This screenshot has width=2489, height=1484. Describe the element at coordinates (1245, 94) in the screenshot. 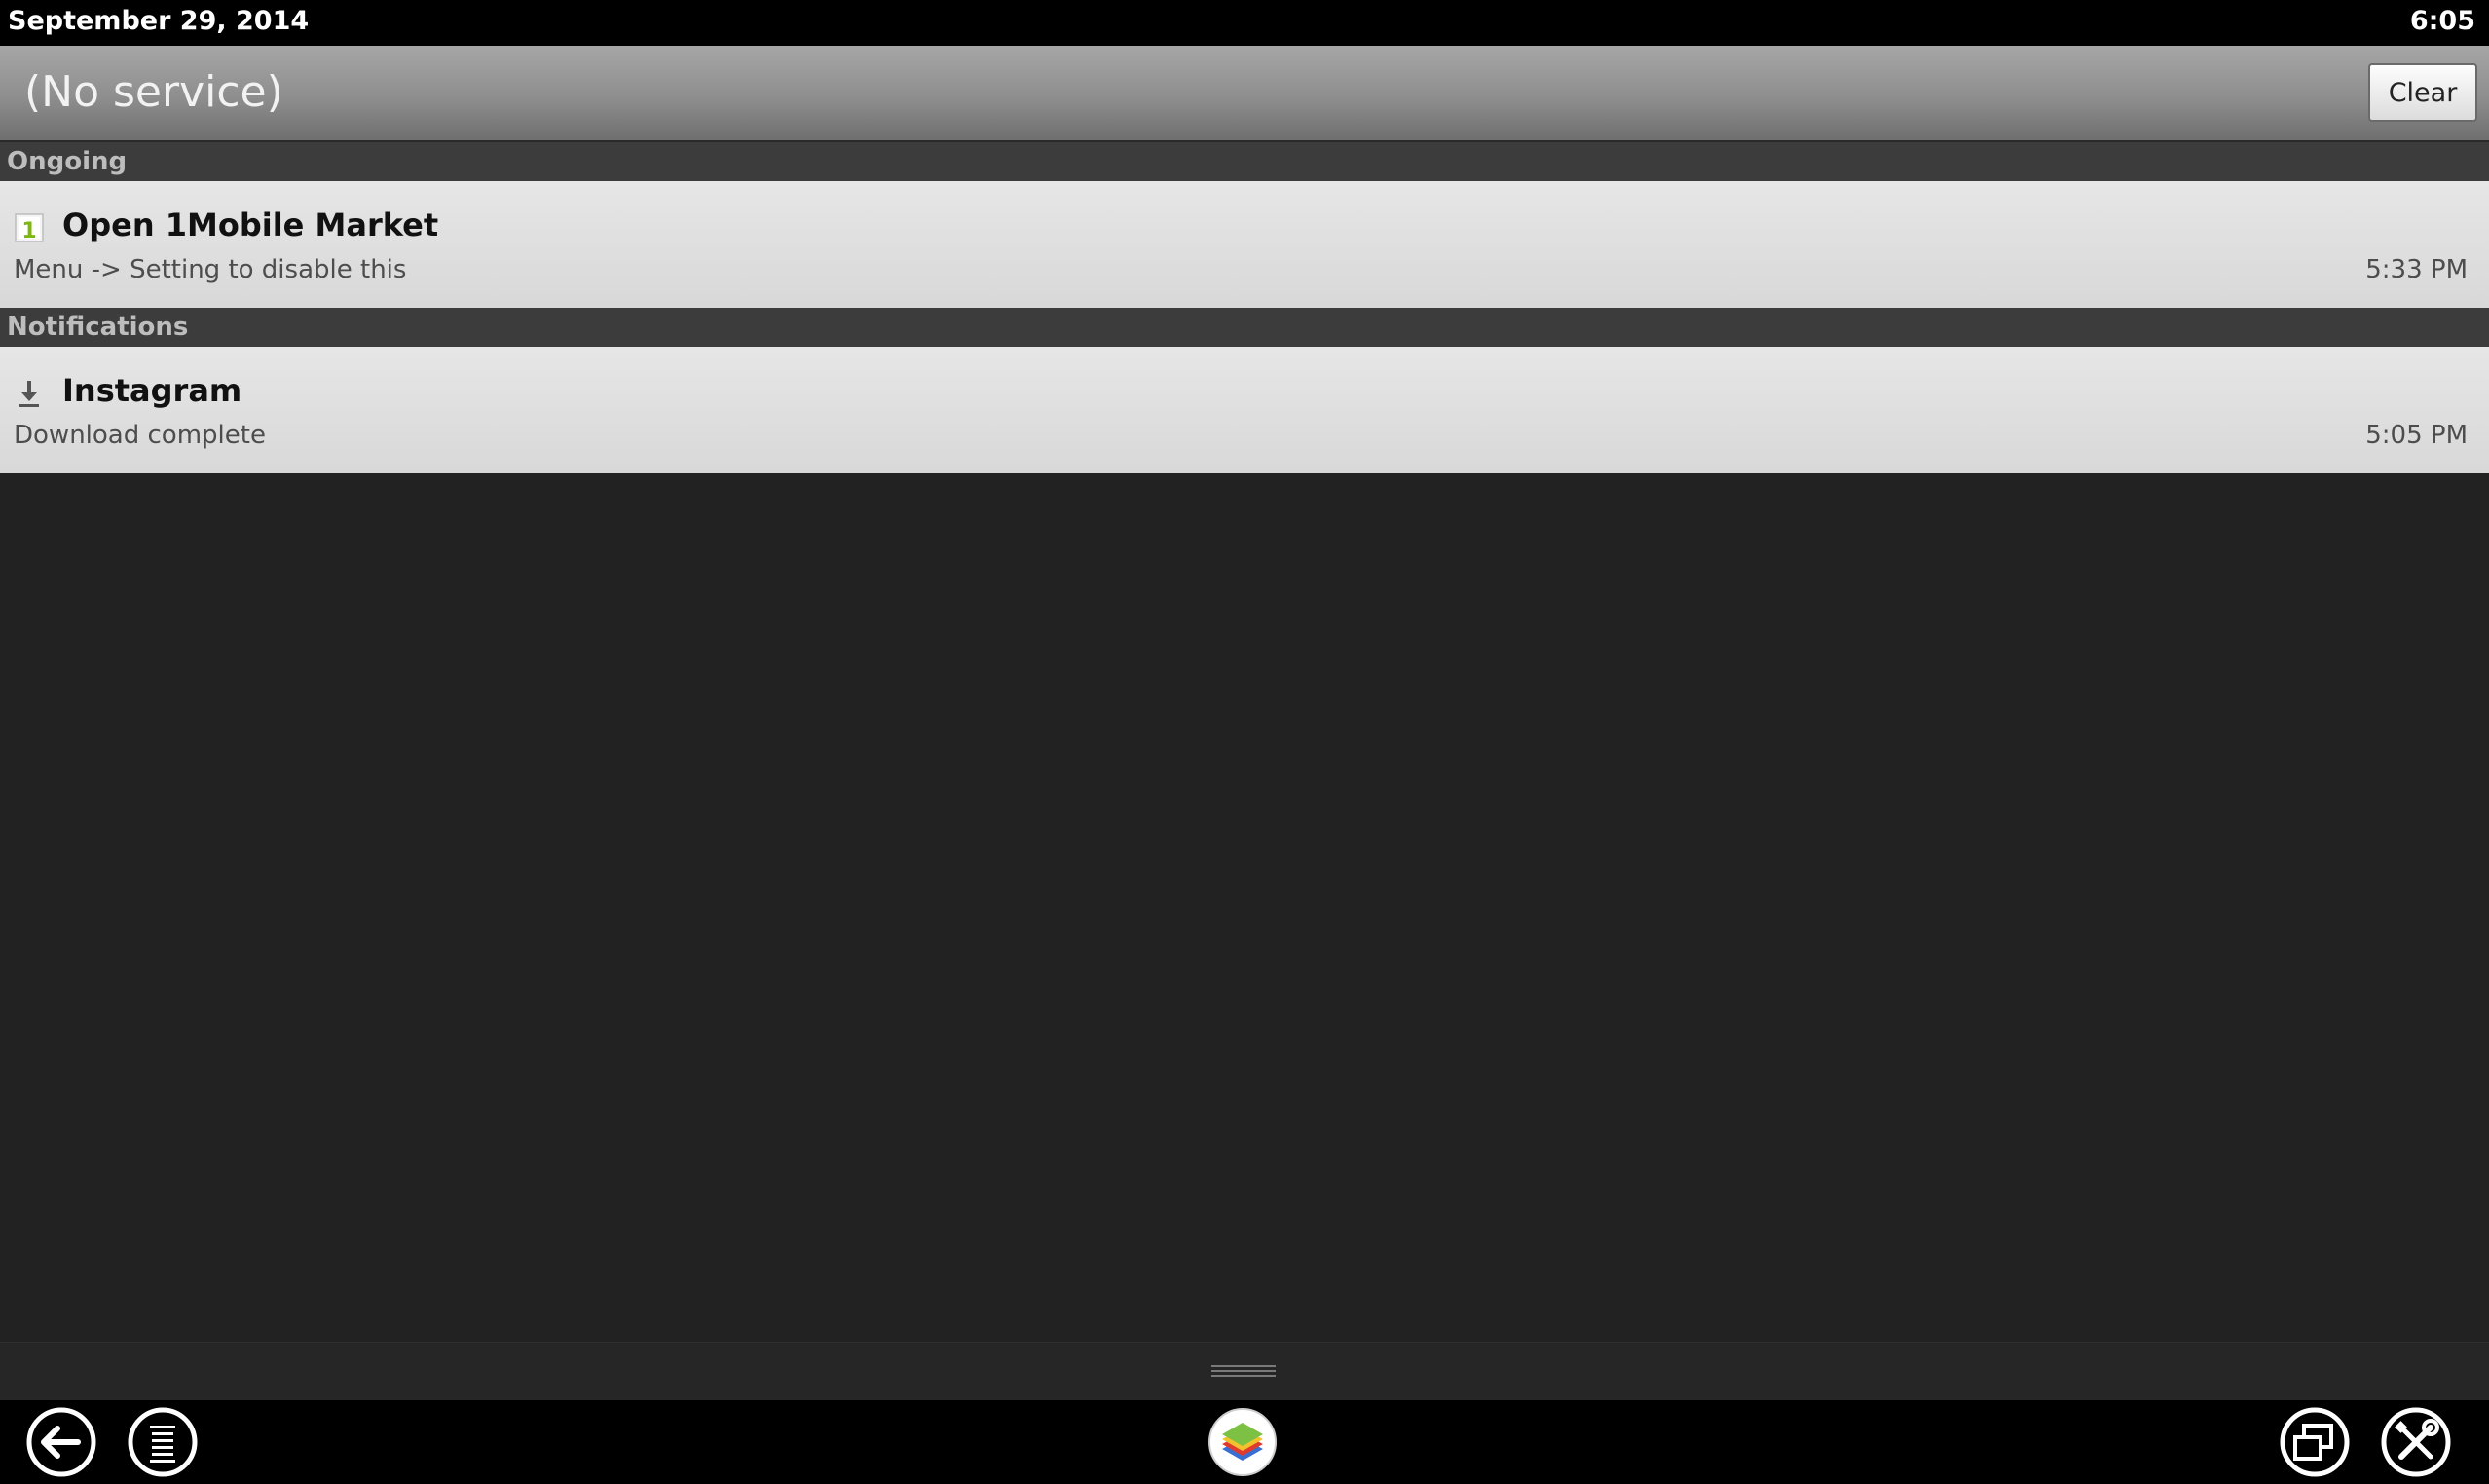

I see `notification-header: (No service) Clear` at that location.